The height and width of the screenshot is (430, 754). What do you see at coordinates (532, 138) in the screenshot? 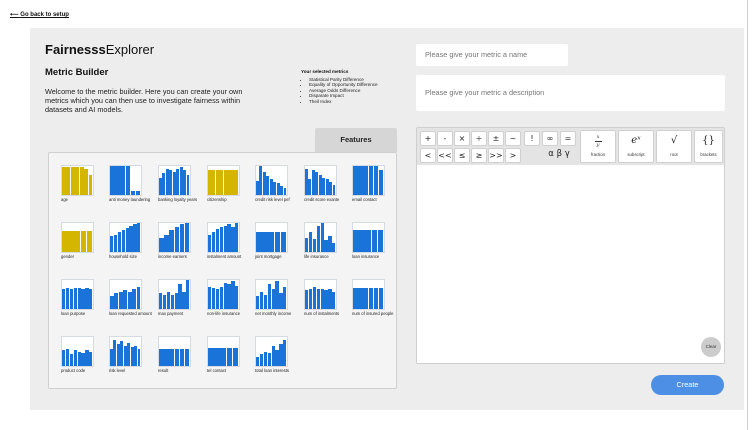
I see `factorial-key: !` at bounding box center [532, 138].